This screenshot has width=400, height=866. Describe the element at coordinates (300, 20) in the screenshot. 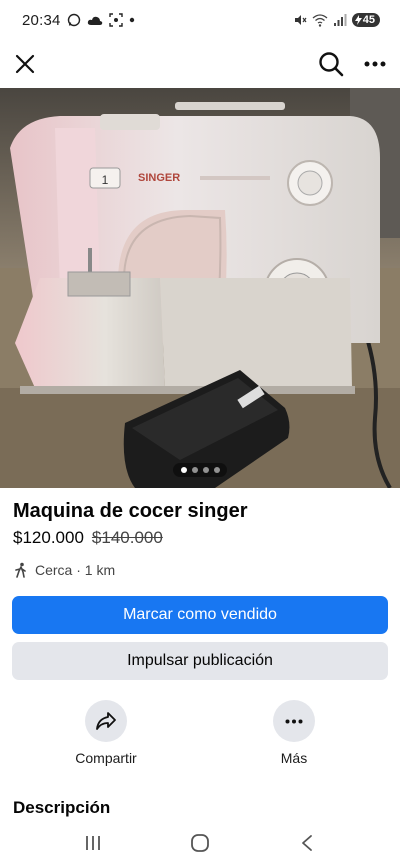

I see `mute-icon` at that location.